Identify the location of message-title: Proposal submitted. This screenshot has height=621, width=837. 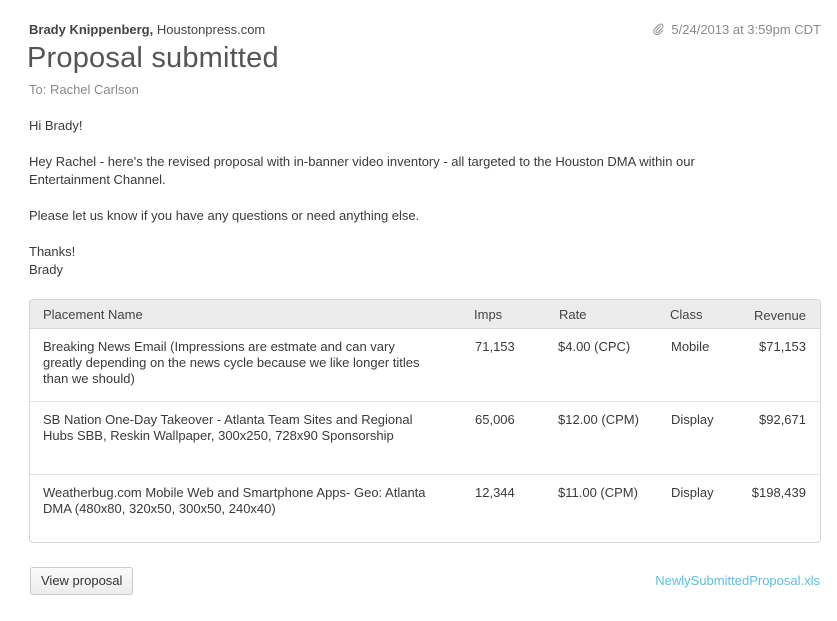
(153, 58).